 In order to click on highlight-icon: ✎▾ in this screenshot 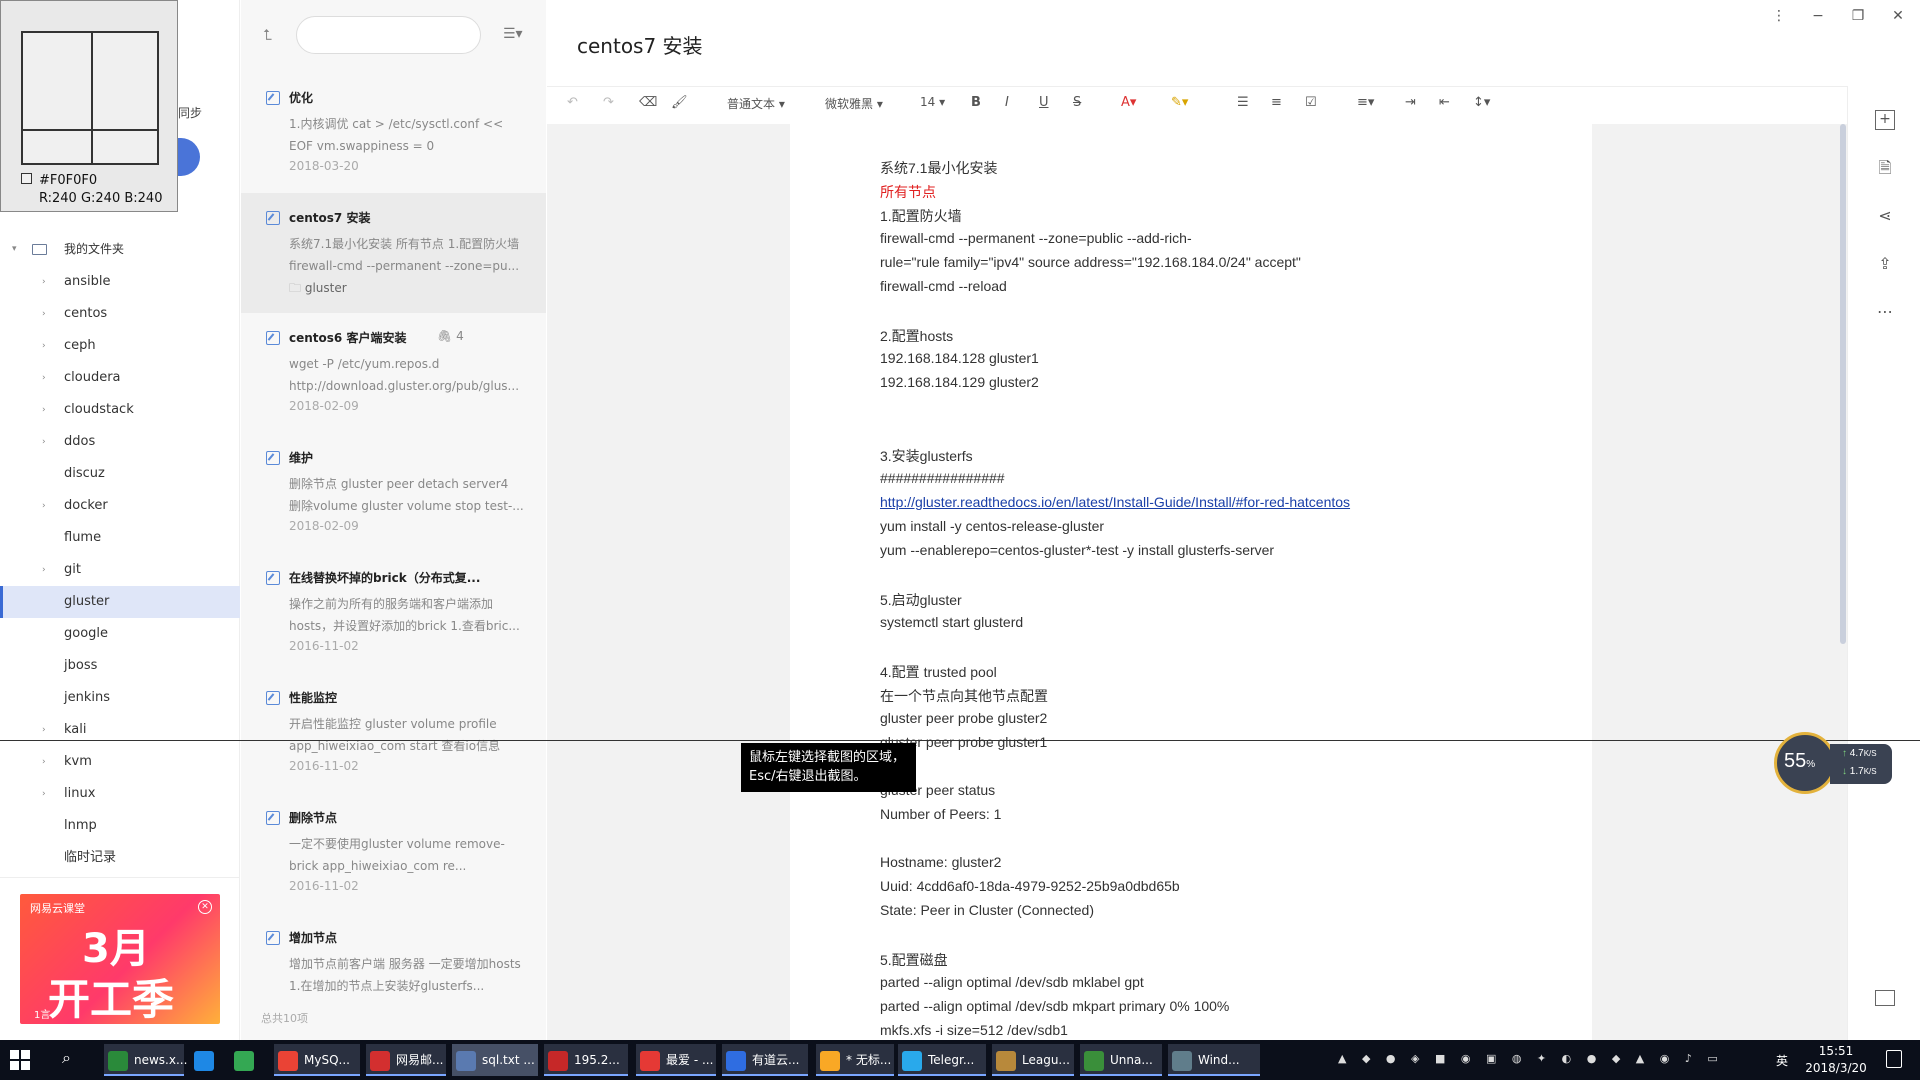, I will do `click(1179, 102)`.